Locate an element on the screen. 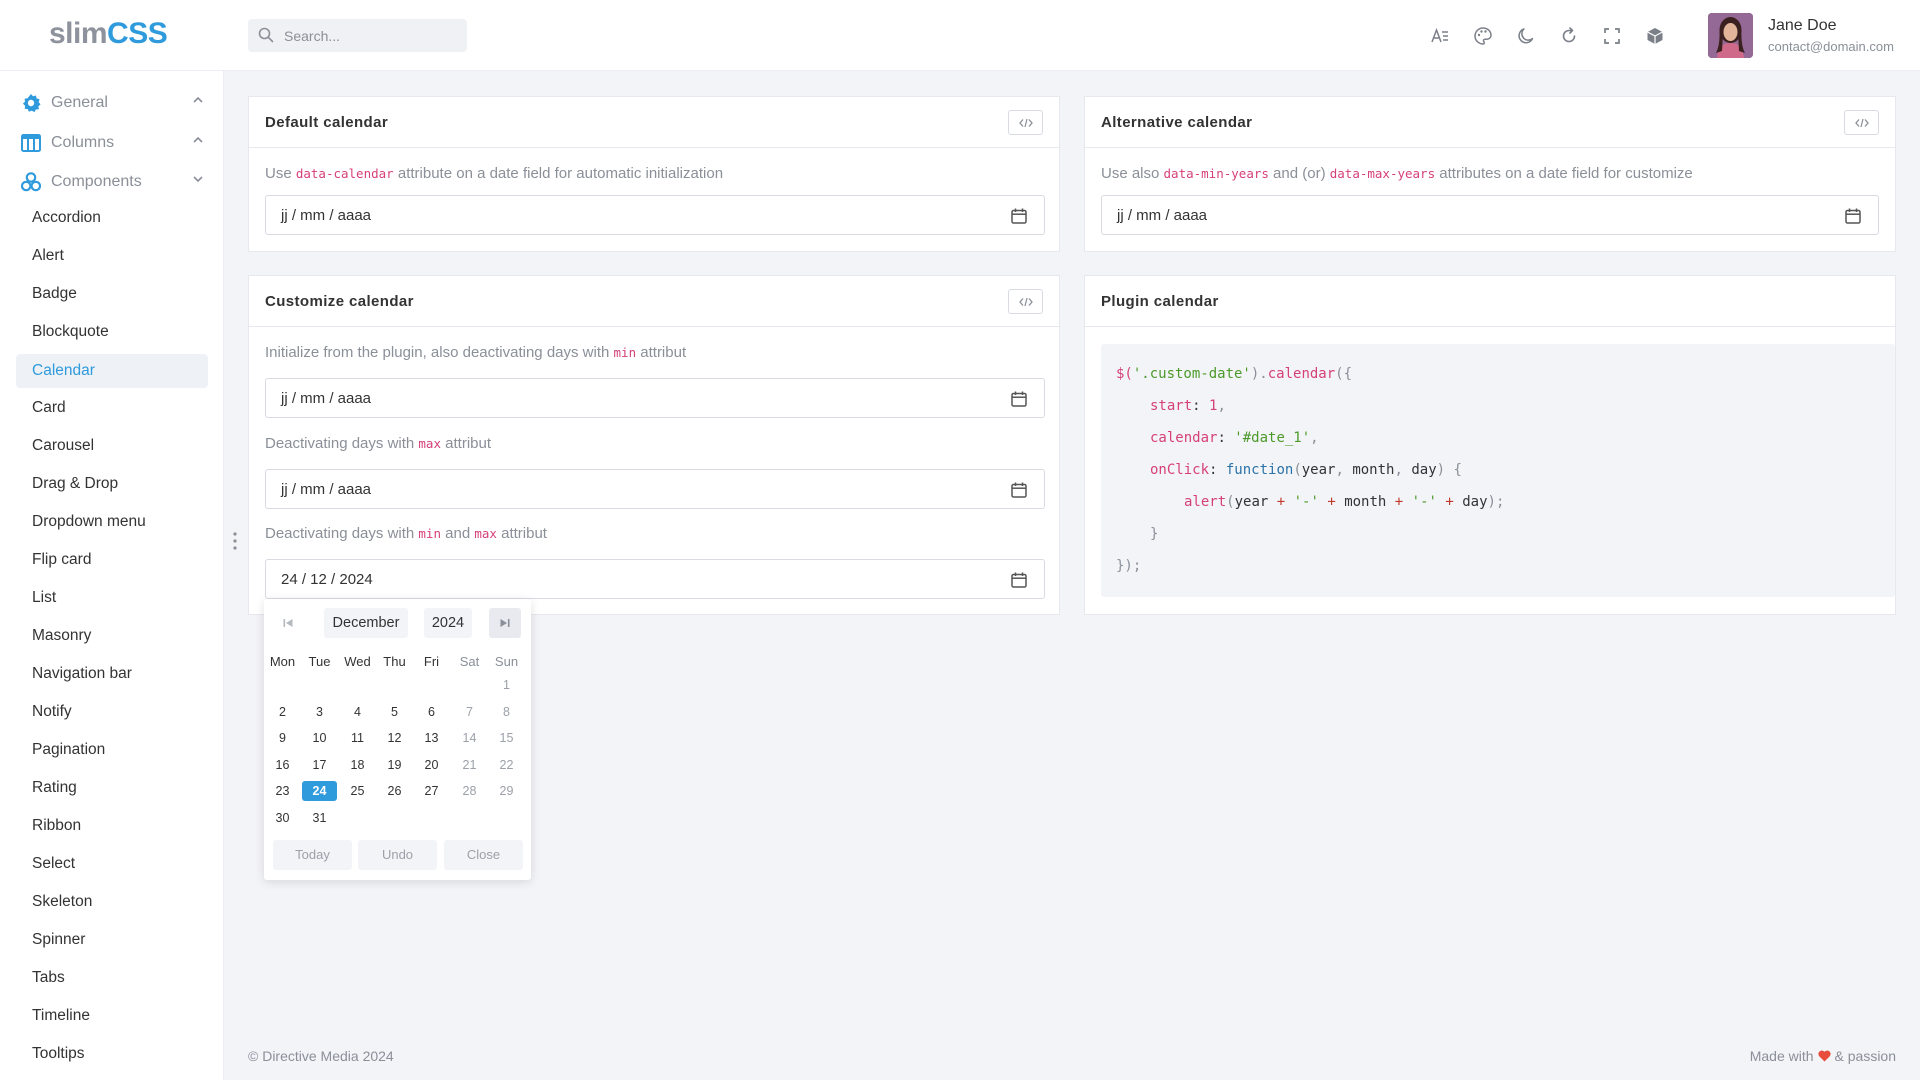 This screenshot has height=1080, width=1920. card-title: Plugin calendar is located at coordinates (1160, 301).